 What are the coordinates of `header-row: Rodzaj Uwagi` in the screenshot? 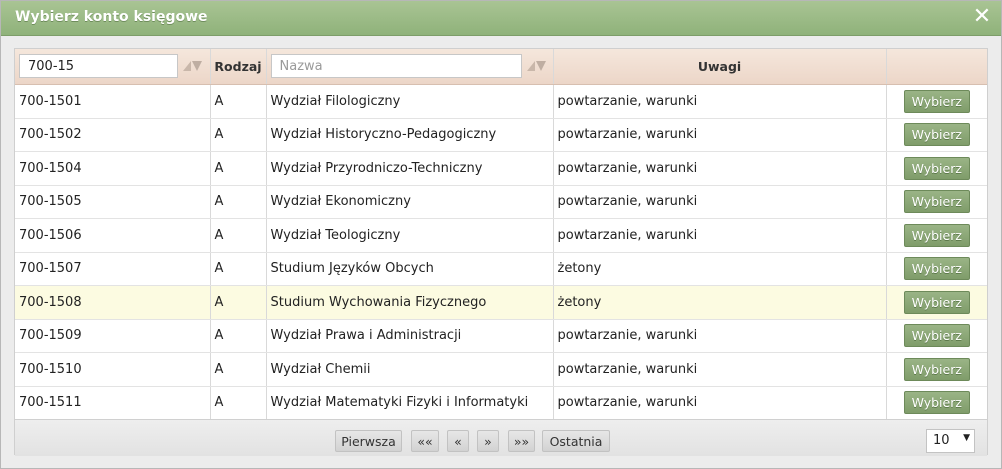 It's located at (501, 67).